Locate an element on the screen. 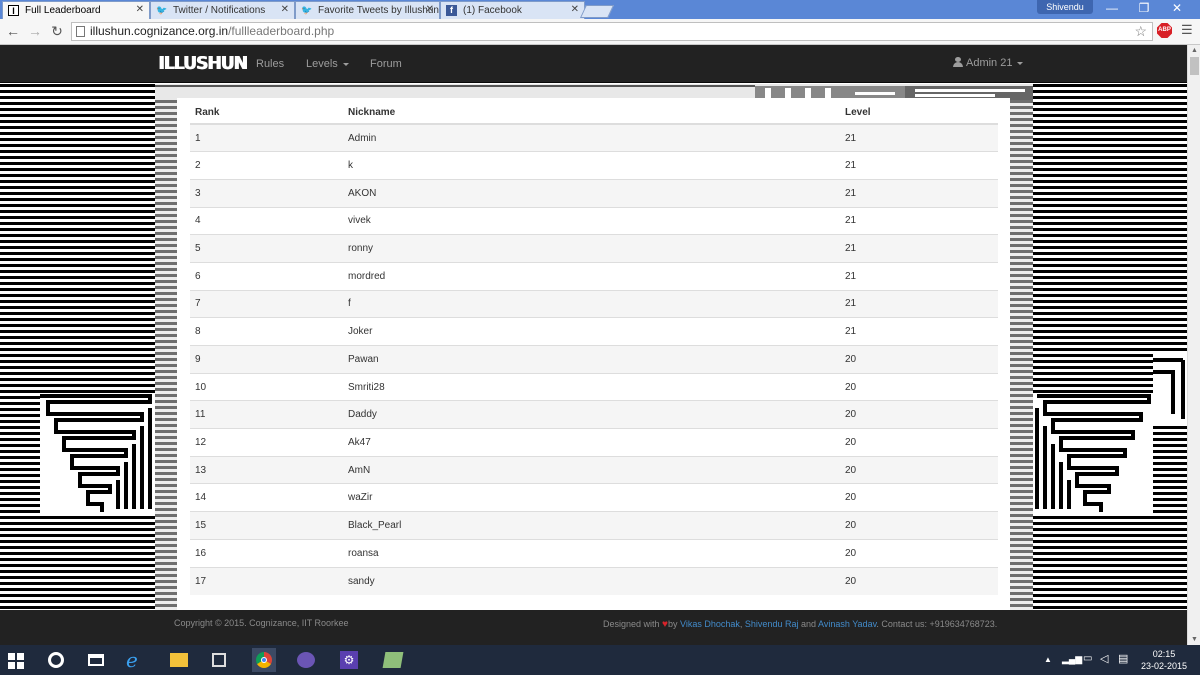  tab-favorite-tweets: 🐦 Favorite Tweets by Illushun ✕ is located at coordinates (367, 10).